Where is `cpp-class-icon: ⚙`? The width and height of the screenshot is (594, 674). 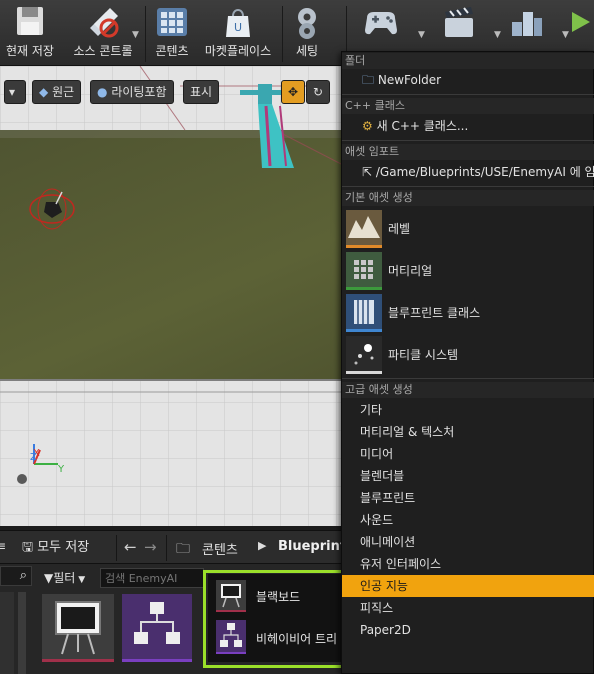 cpp-class-icon: ⚙ is located at coordinates (367, 126).